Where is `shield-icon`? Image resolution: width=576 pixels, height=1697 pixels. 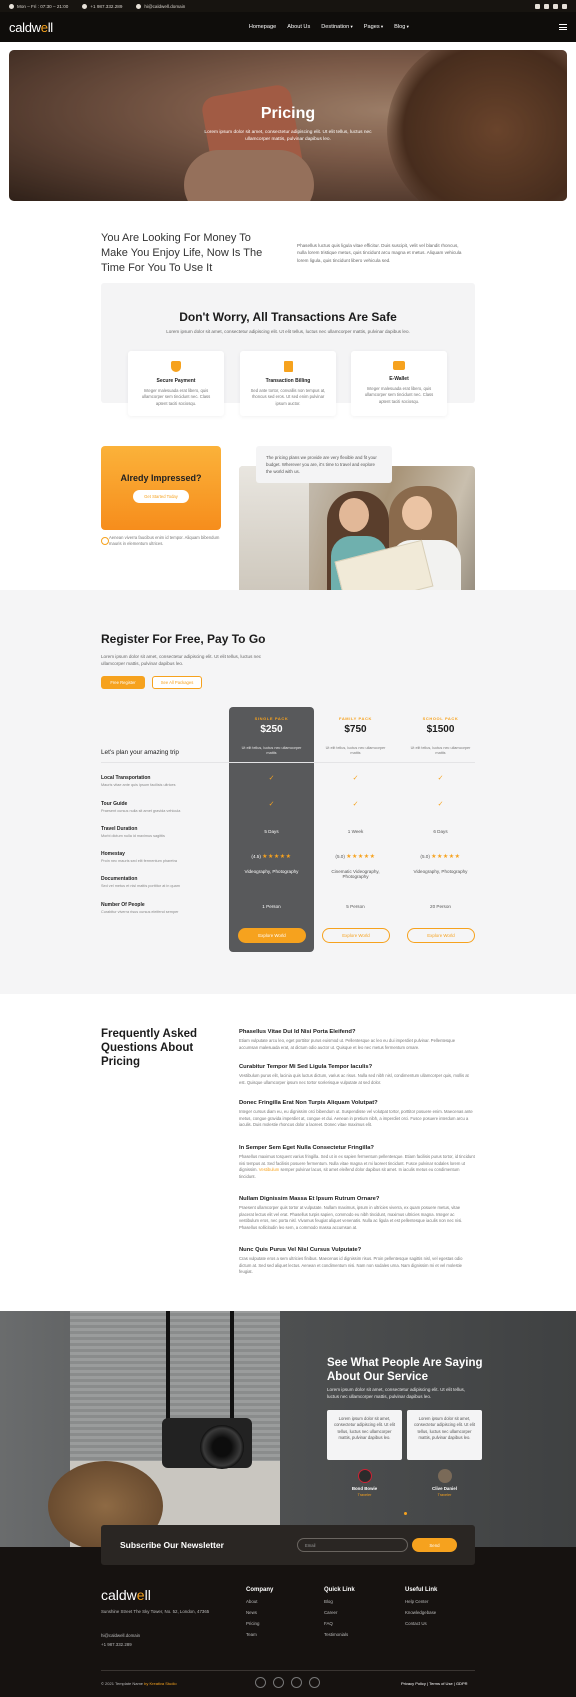
shield-icon is located at coordinates (176, 366).